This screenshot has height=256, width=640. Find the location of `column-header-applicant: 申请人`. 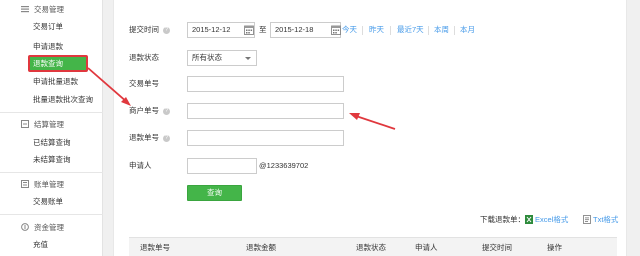

column-header-applicant: 申请人 is located at coordinates (426, 247).